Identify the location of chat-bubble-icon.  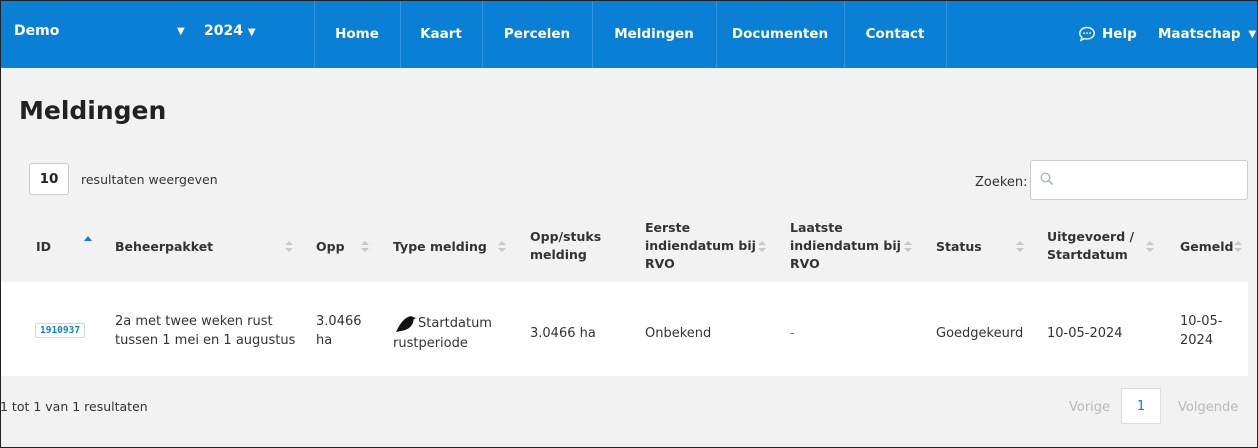
(1087, 34).